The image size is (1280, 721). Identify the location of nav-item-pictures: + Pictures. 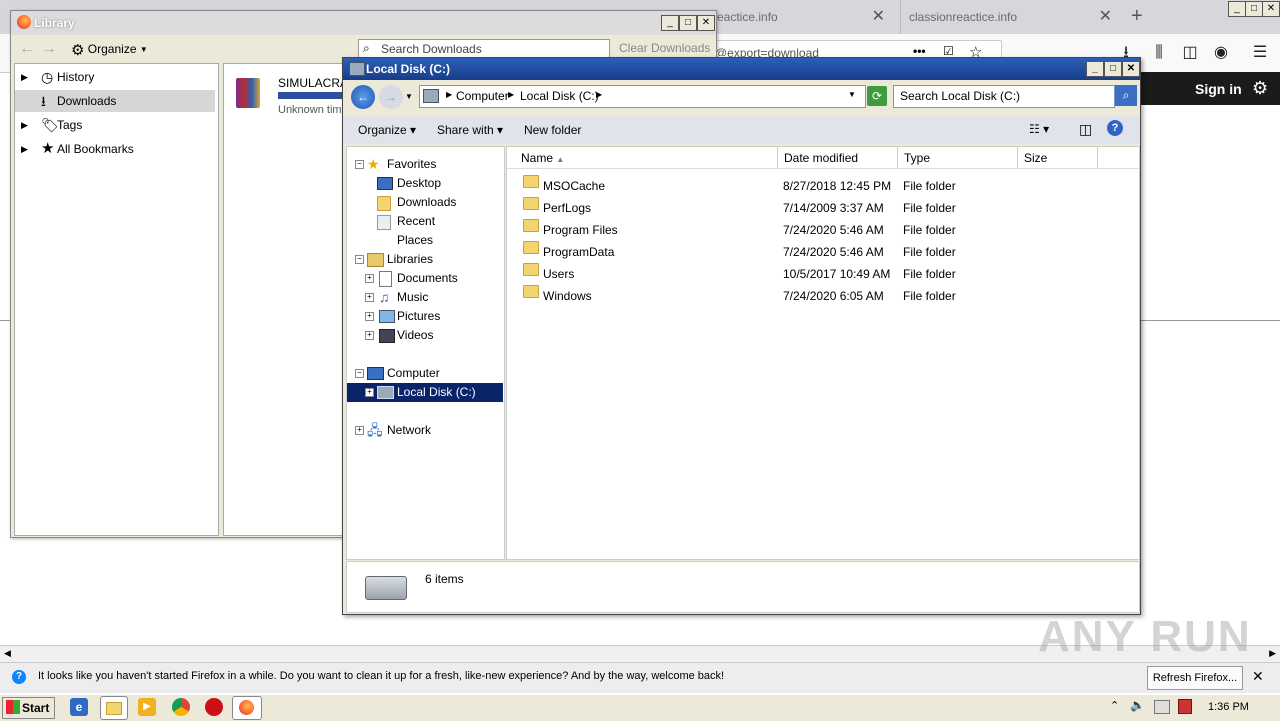
(434, 316).